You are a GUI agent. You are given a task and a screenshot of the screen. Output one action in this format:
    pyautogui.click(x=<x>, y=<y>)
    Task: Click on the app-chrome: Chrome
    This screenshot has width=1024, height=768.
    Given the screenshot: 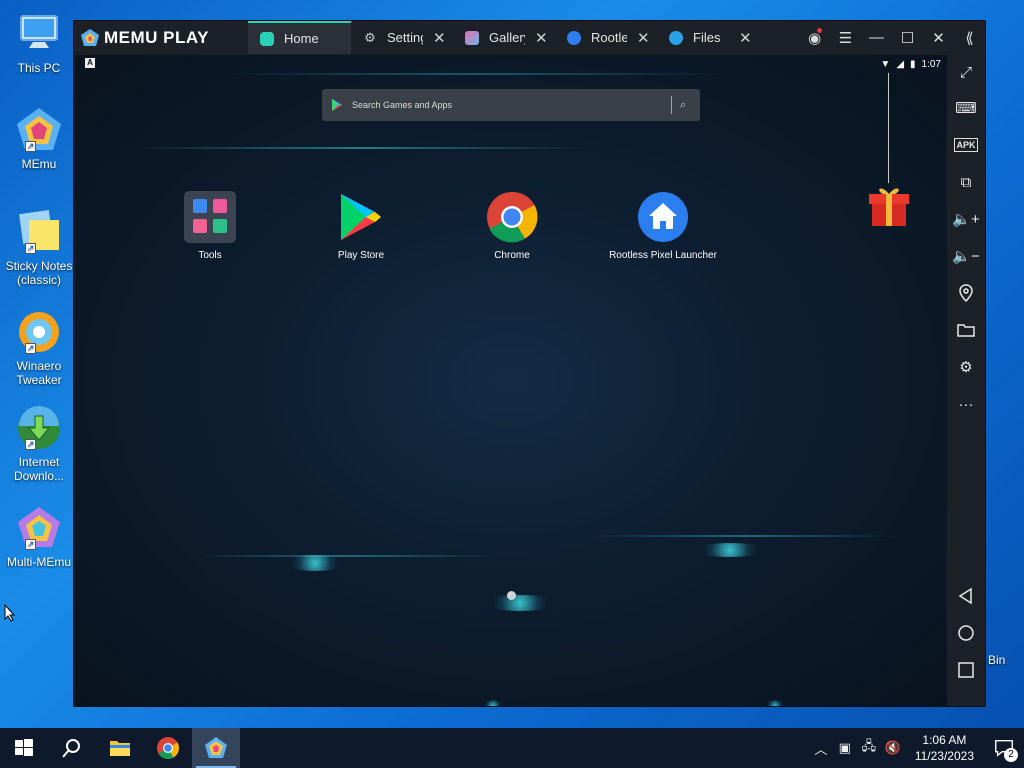 What is the action you would take?
    pyautogui.click(x=512, y=226)
    